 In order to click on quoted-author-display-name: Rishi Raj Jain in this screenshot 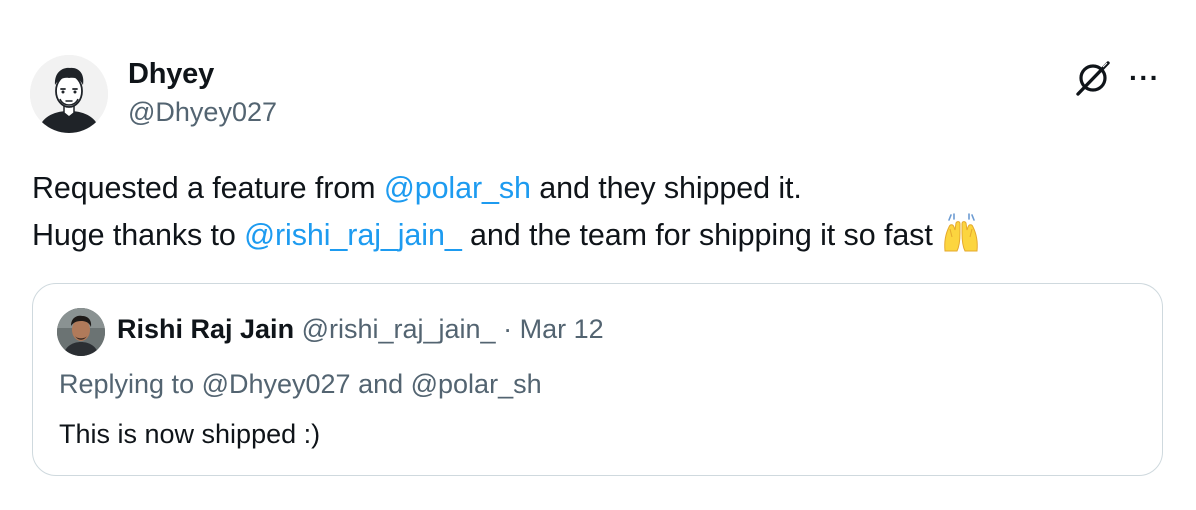, I will do `click(205, 329)`.